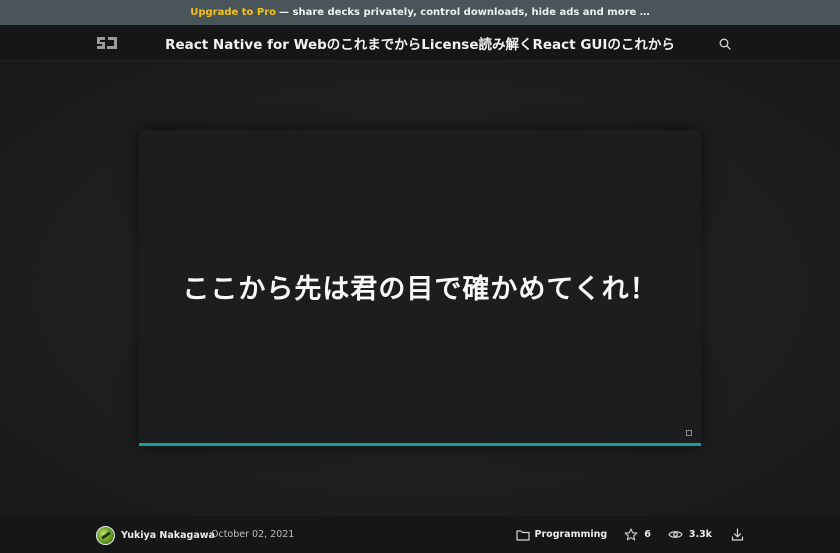 Image resolution: width=840 pixels, height=553 pixels. What do you see at coordinates (107, 43) in the screenshot?
I see `speakerdeck-logo-icon` at bounding box center [107, 43].